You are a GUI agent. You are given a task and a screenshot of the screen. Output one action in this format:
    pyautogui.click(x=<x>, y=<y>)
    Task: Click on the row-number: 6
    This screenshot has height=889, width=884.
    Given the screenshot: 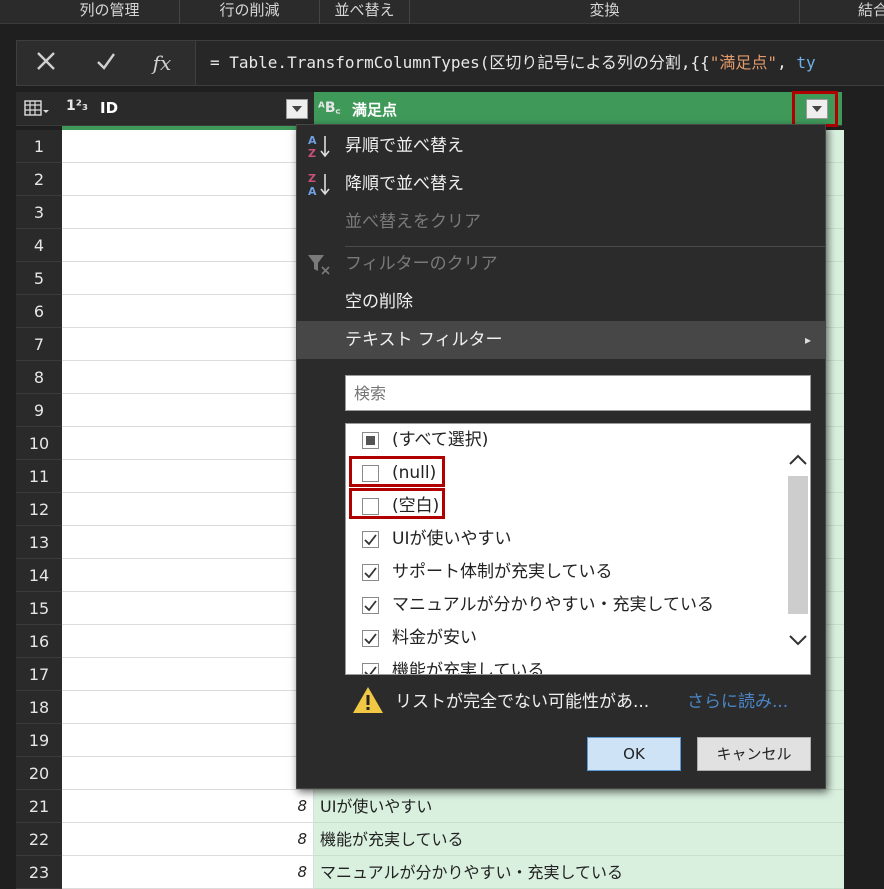 What is the action you would take?
    pyautogui.click(x=39, y=311)
    